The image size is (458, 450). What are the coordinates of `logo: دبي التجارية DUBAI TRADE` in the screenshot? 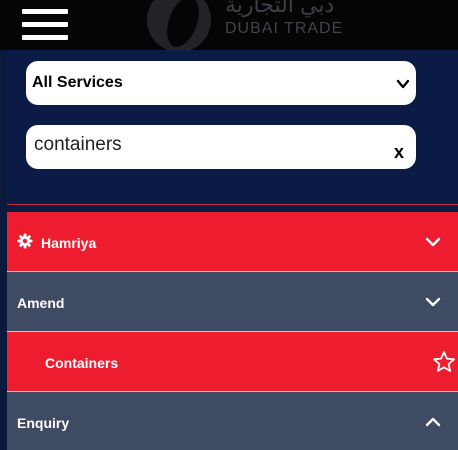 It's located at (245, 25).